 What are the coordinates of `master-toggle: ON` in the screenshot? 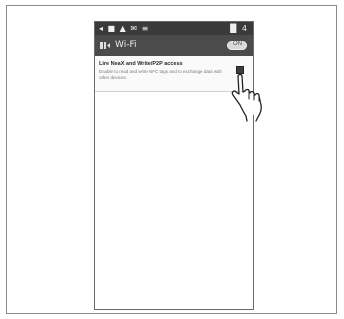 It's located at (237, 45).